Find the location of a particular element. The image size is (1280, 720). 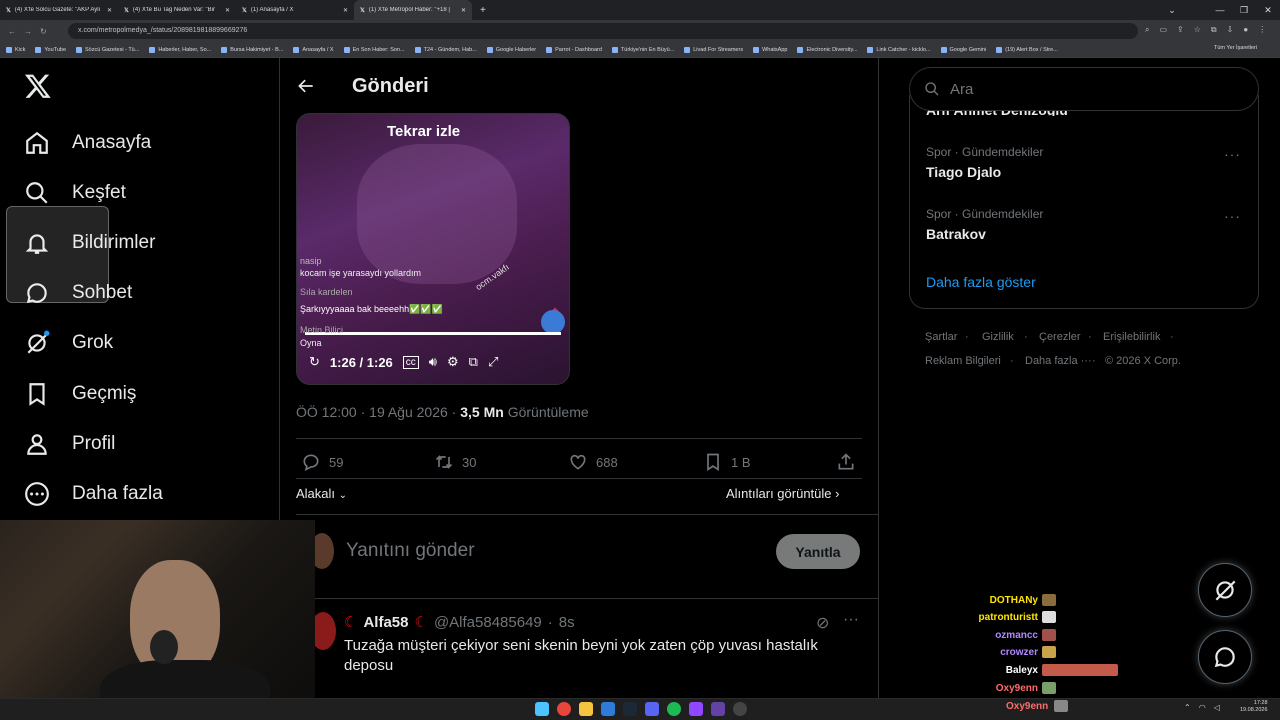

nav-explore: Keşfet is located at coordinates (75, 193).